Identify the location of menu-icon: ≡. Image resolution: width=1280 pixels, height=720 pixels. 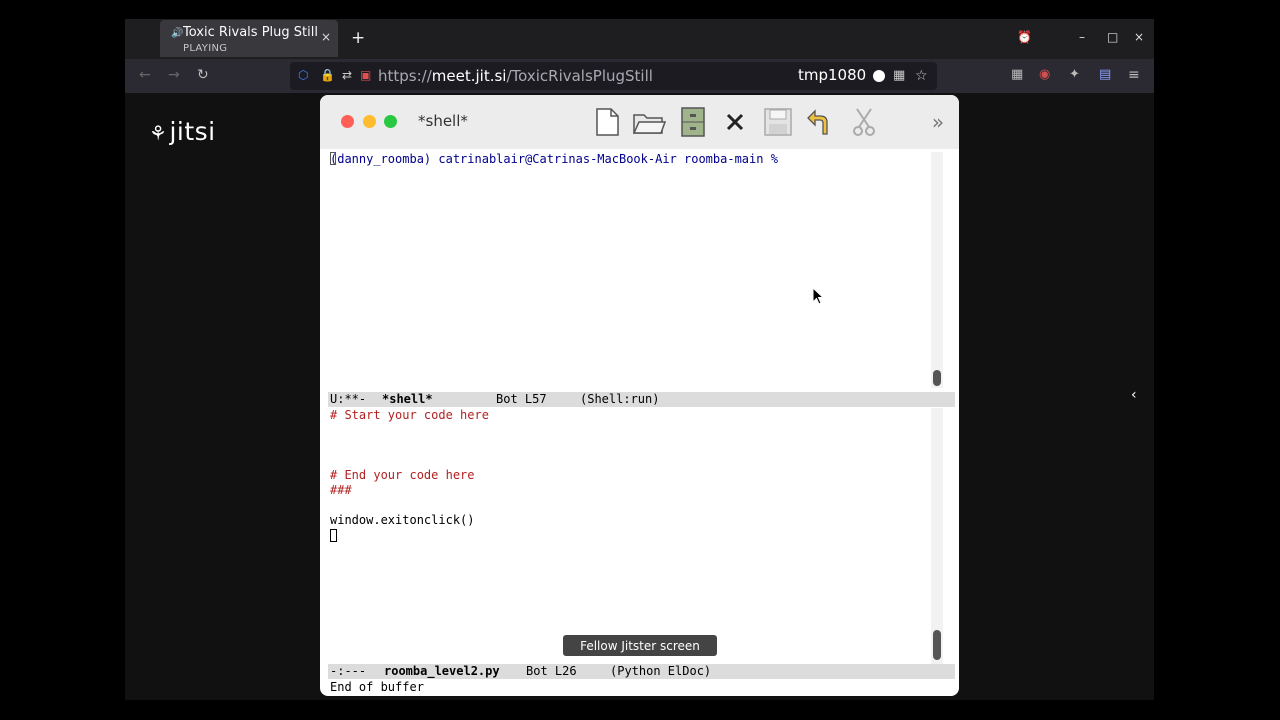
(1134, 75).